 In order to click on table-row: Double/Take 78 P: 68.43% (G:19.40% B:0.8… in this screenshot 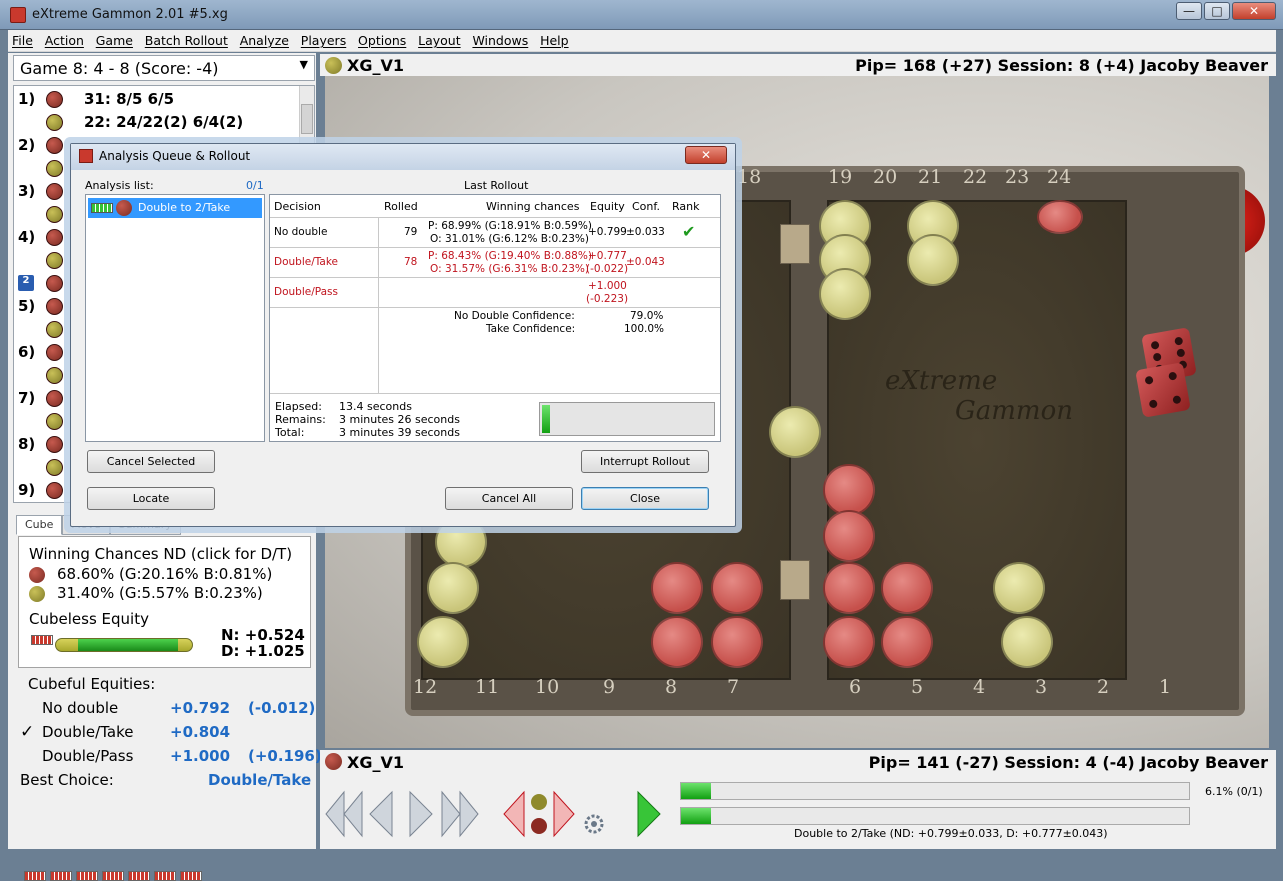, I will do `click(495, 262)`.